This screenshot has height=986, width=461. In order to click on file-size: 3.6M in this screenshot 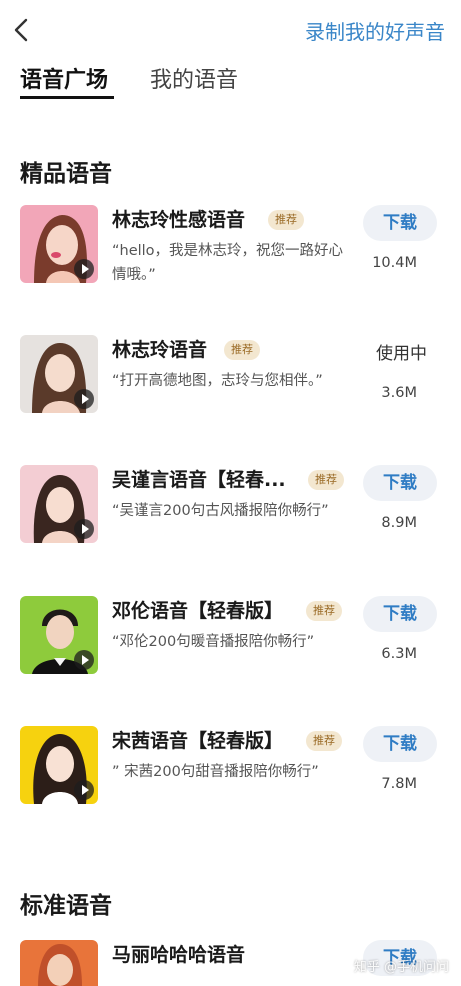, I will do `click(399, 393)`.